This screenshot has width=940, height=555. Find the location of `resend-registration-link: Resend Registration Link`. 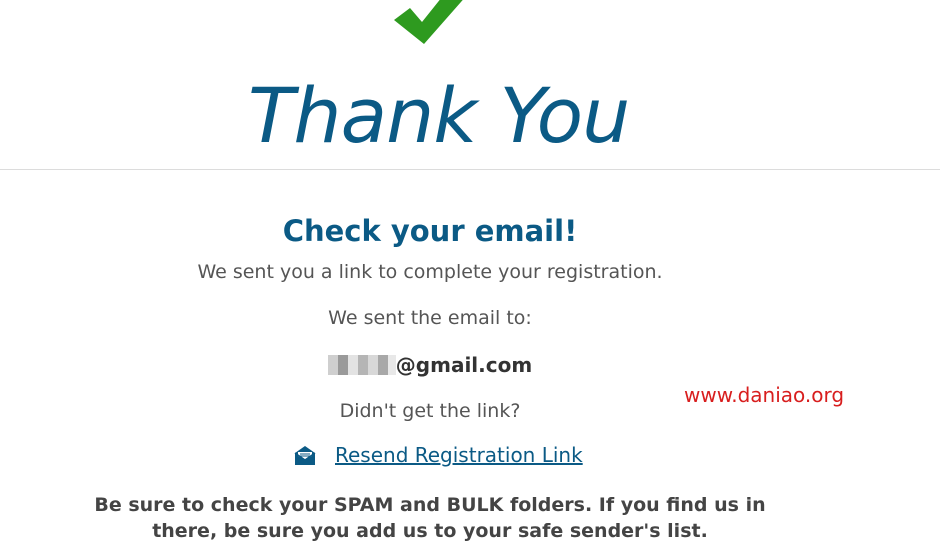

resend-registration-link: Resend Registration Link is located at coordinates (459, 455).